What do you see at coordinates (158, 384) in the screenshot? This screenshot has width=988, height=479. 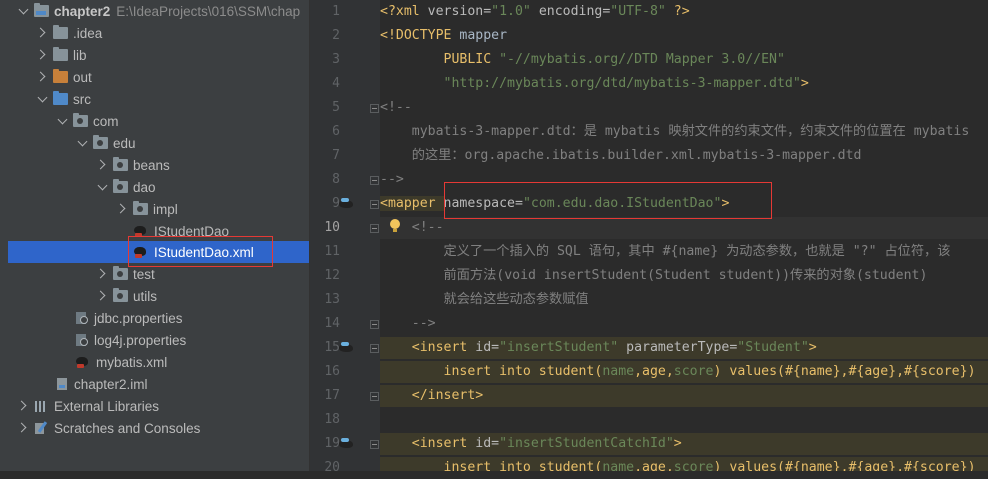 I see `tree-item-chapter2-iml: chapter2.iml` at bounding box center [158, 384].